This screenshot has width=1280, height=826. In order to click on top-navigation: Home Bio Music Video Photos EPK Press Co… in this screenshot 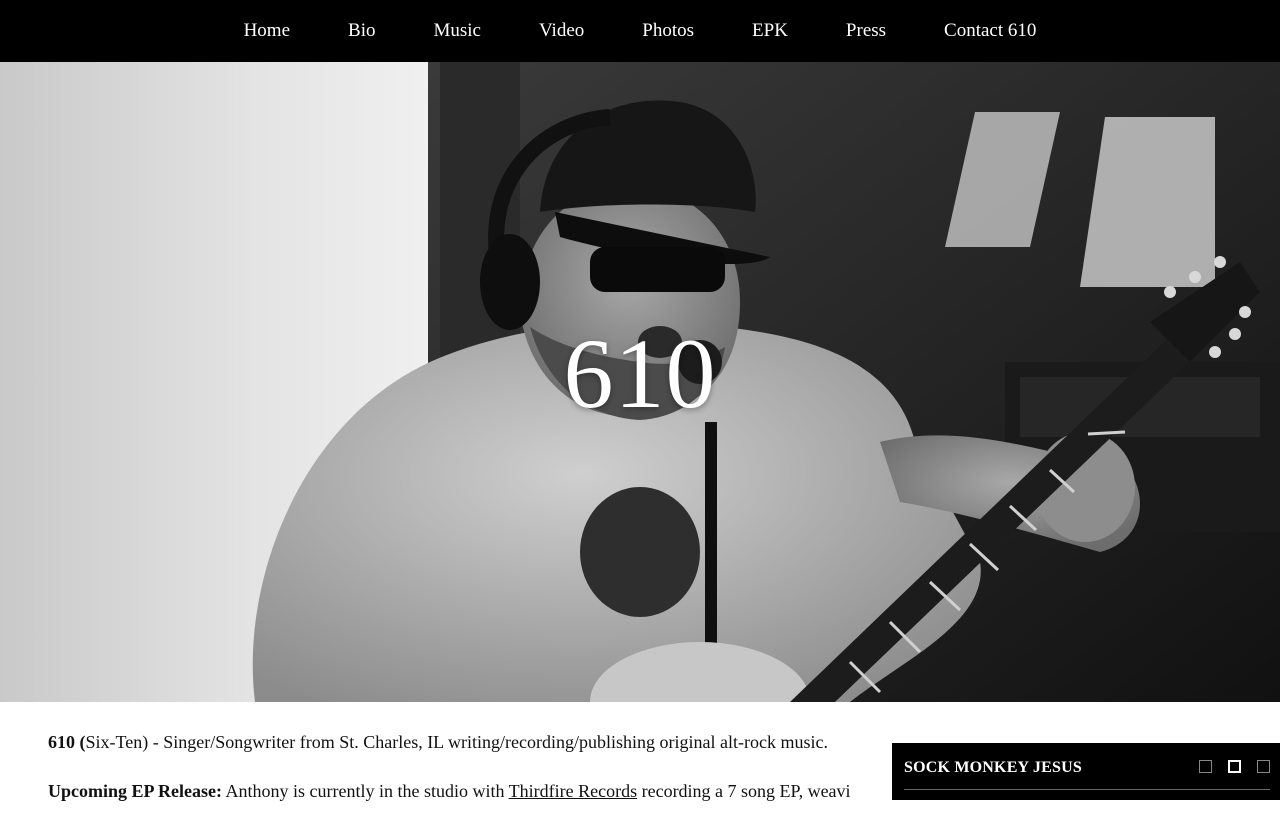, I will do `click(640, 31)`.